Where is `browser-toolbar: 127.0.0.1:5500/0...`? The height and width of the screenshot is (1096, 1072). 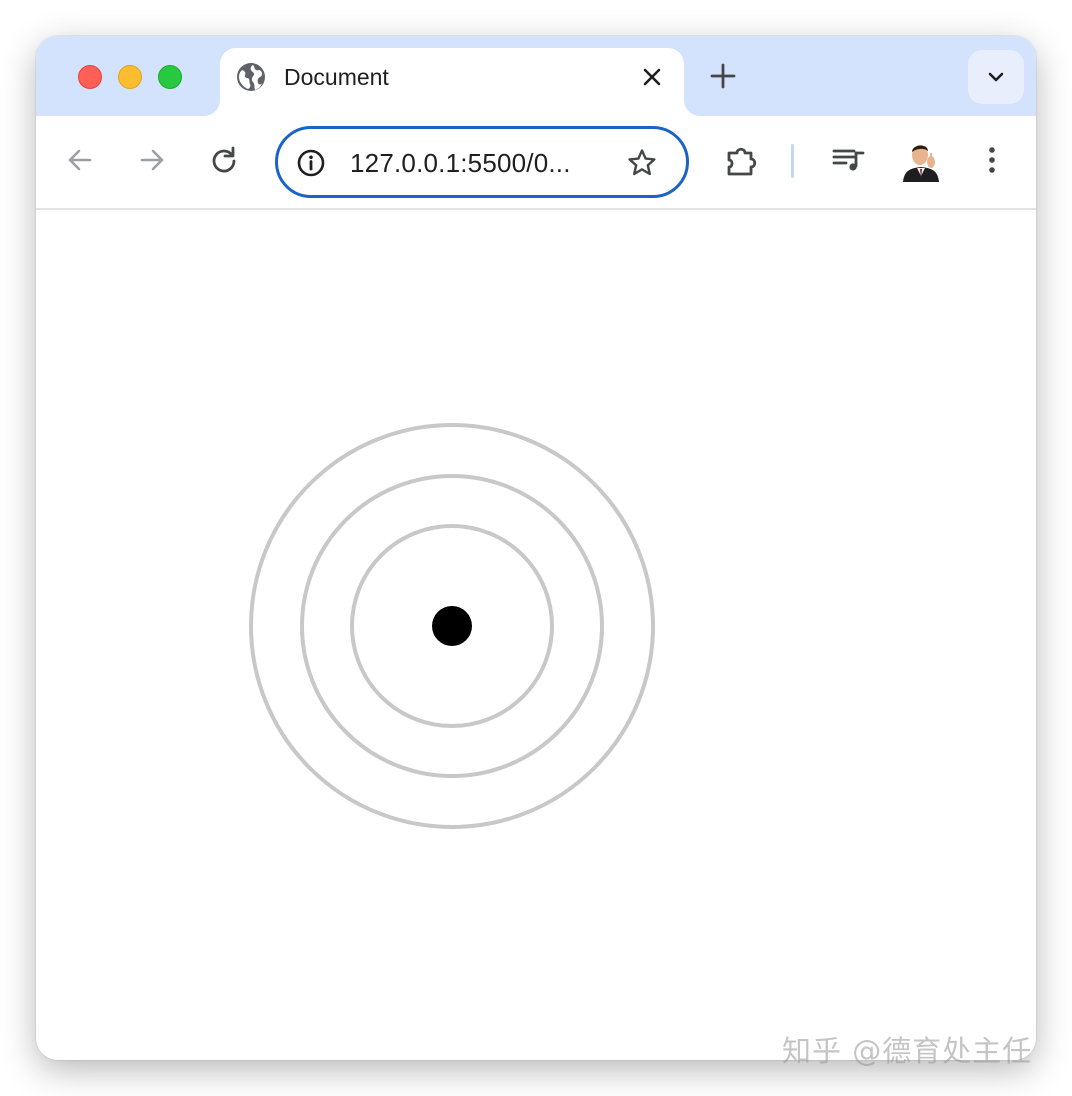 browser-toolbar: 127.0.0.1:5500/0... is located at coordinates (536, 163).